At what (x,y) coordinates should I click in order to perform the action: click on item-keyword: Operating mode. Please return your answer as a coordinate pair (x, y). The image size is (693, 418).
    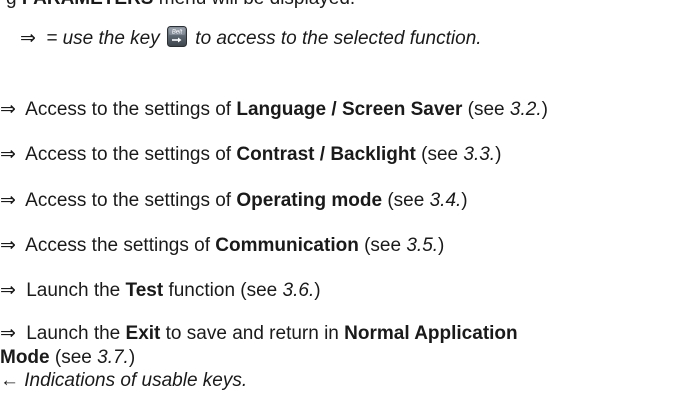
    Looking at the image, I should click on (309, 200).